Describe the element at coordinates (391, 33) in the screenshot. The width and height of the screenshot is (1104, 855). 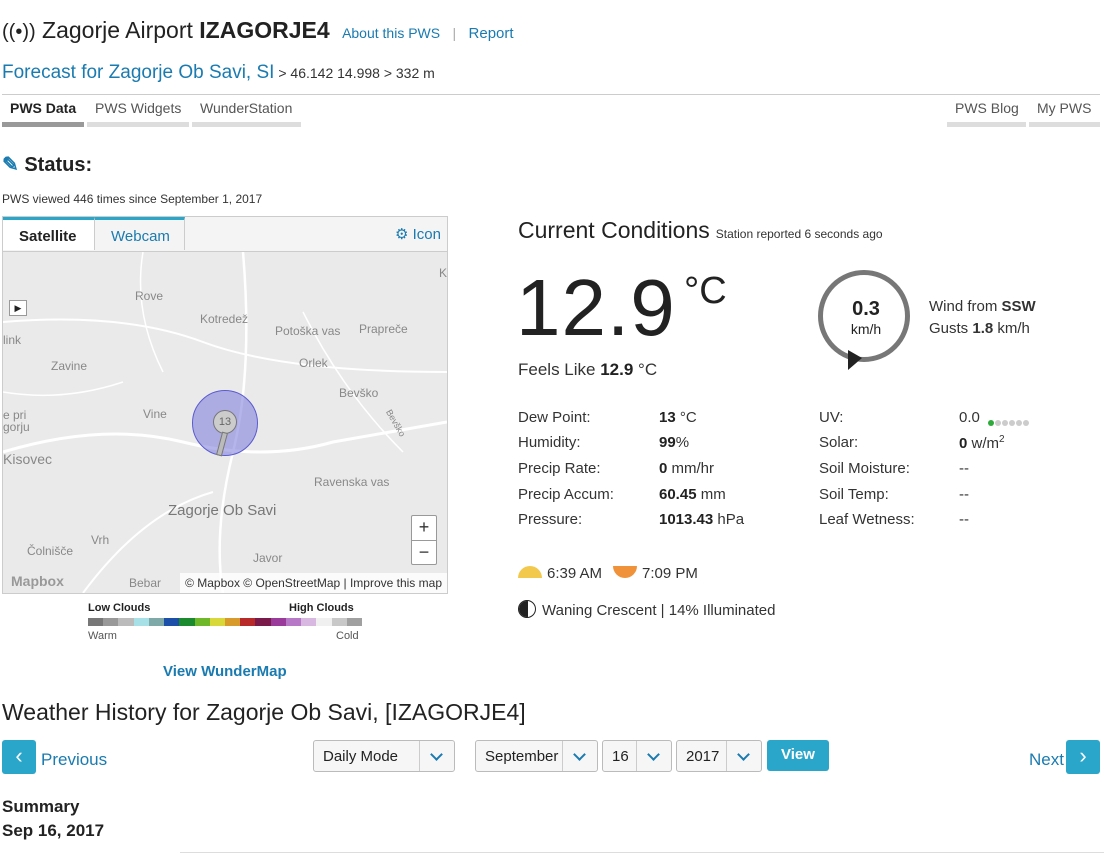
I see `about-pws-link: About this PWS` at that location.